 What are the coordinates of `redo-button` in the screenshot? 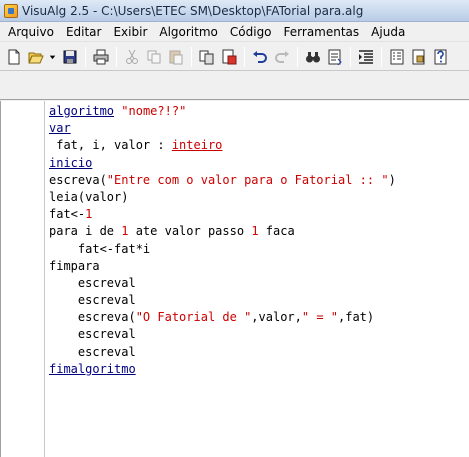 It's located at (281, 56).